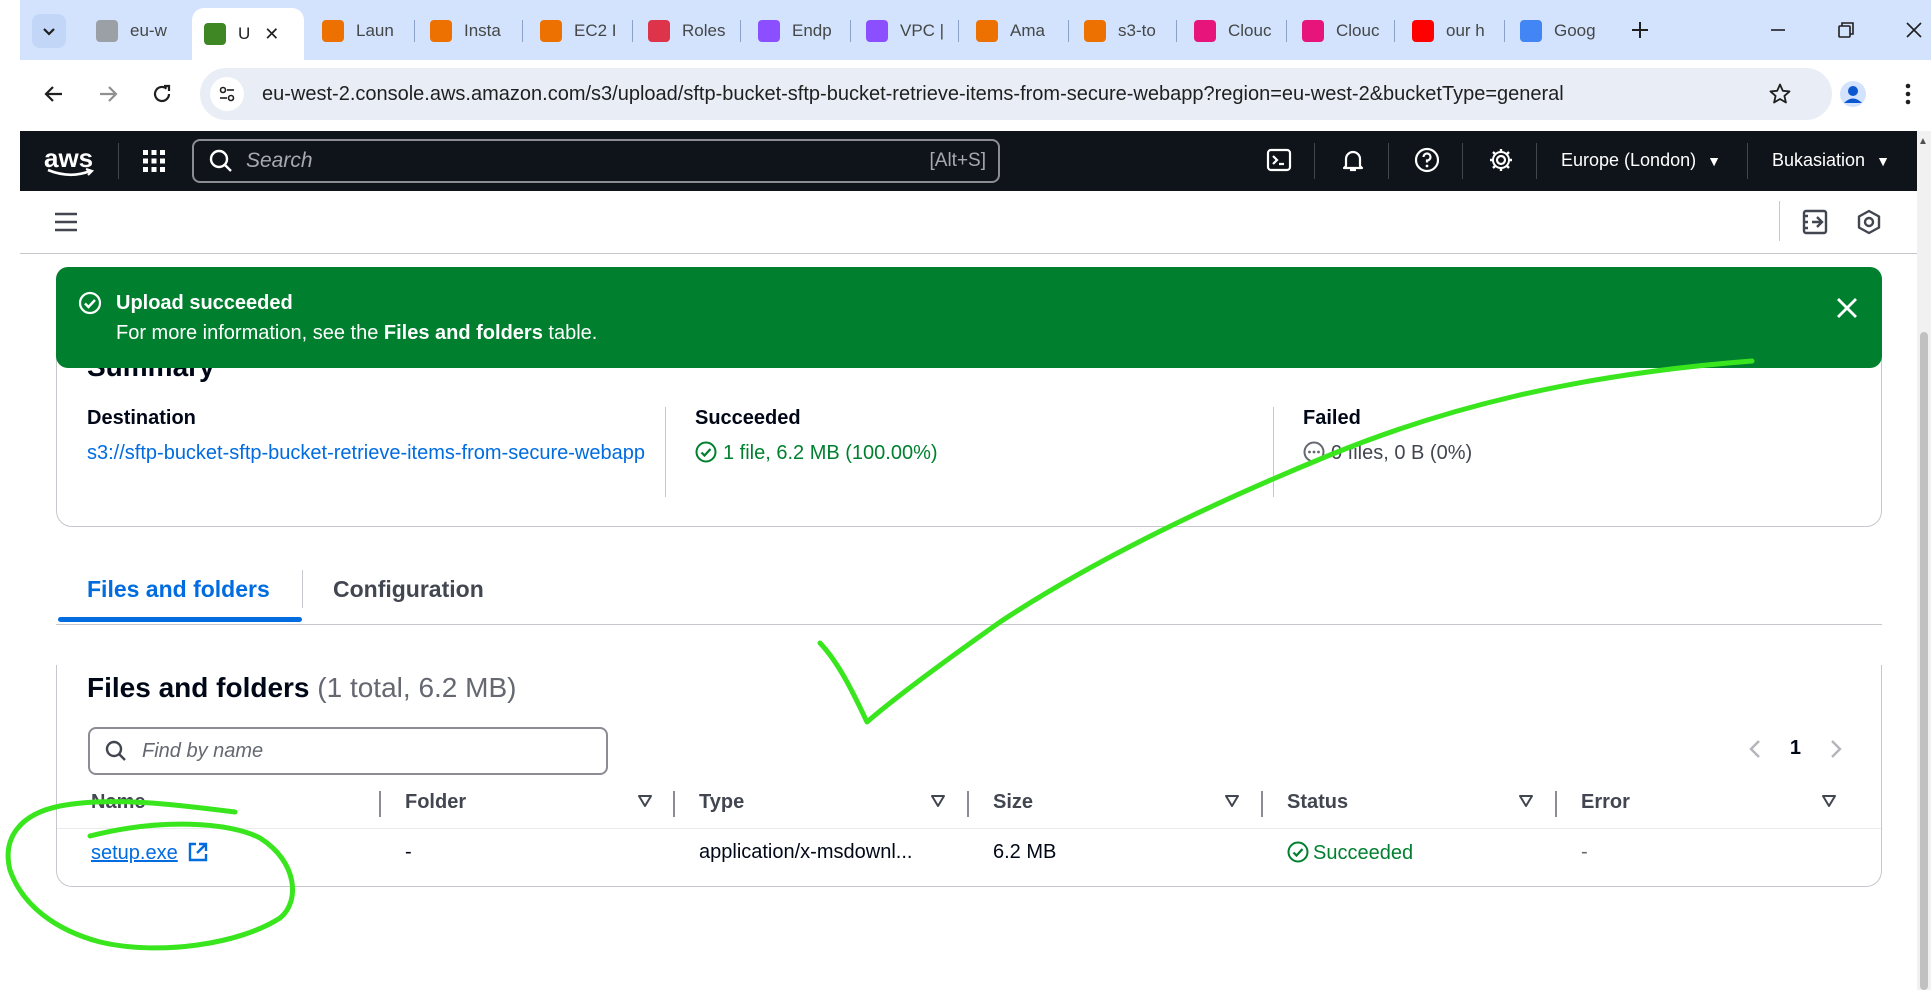 This screenshot has width=1931, height=990. I want to click on close-tab-icon: ✕, so click(271, 34).